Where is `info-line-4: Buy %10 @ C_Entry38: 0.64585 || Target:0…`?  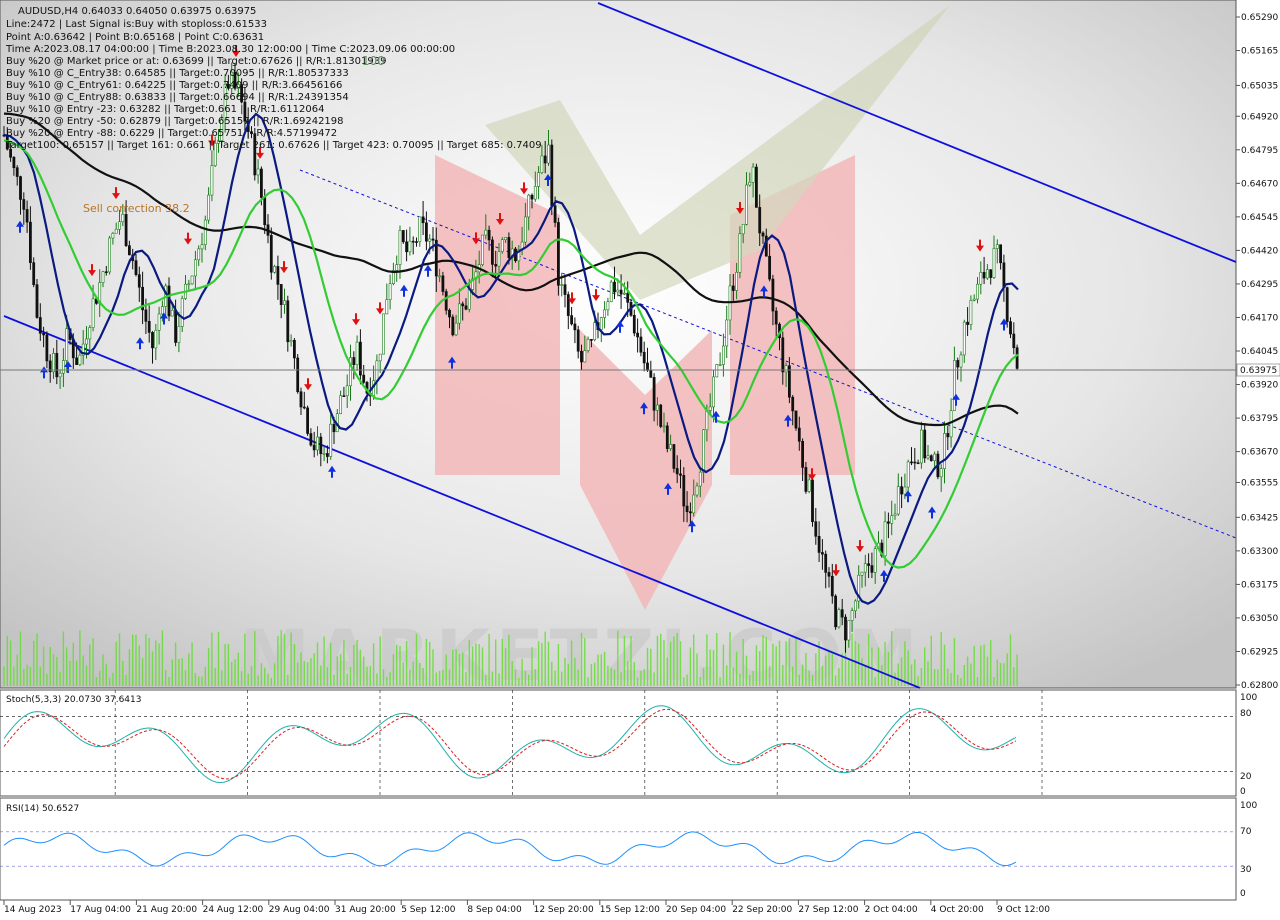
info-line-4: Buy %10 @ C_Entry38: 0.64585 || Target:0… is located at coordinates (177, 73).